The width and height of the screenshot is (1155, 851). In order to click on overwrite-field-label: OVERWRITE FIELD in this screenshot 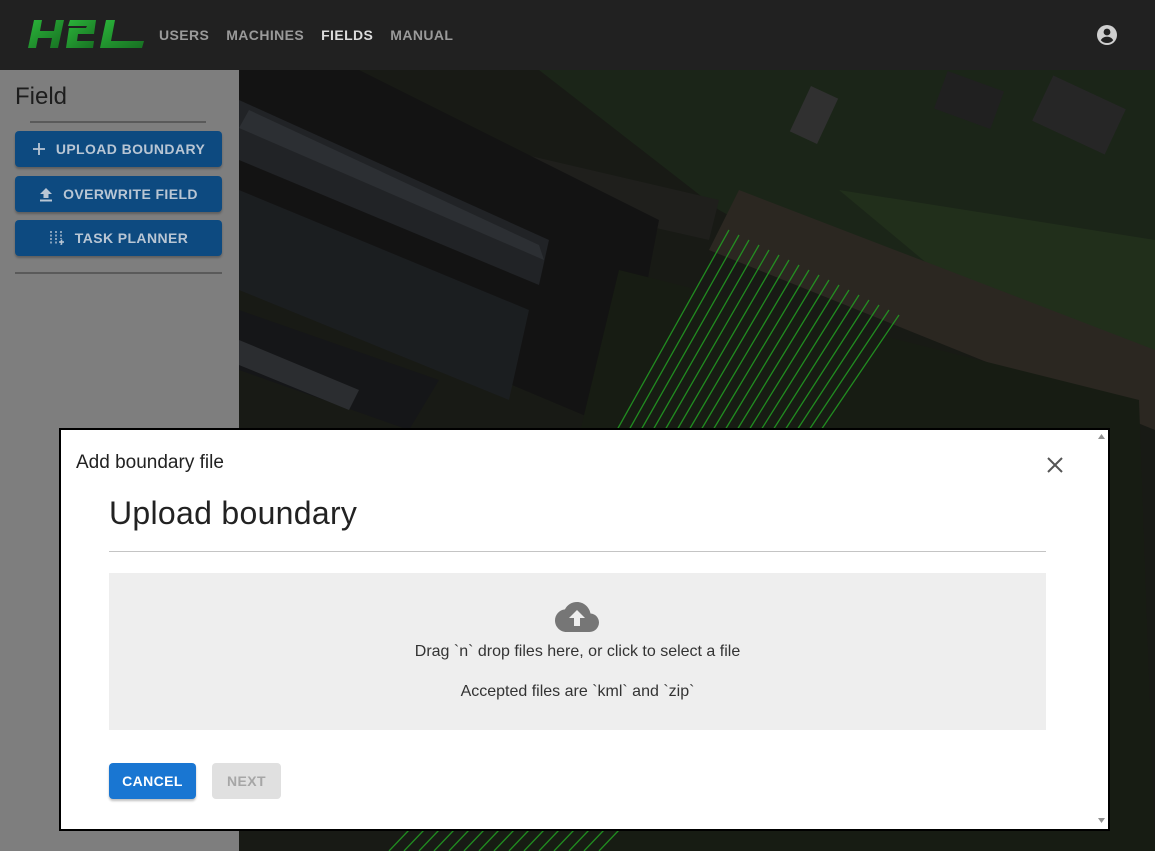, I will do `click(130, 194)`.